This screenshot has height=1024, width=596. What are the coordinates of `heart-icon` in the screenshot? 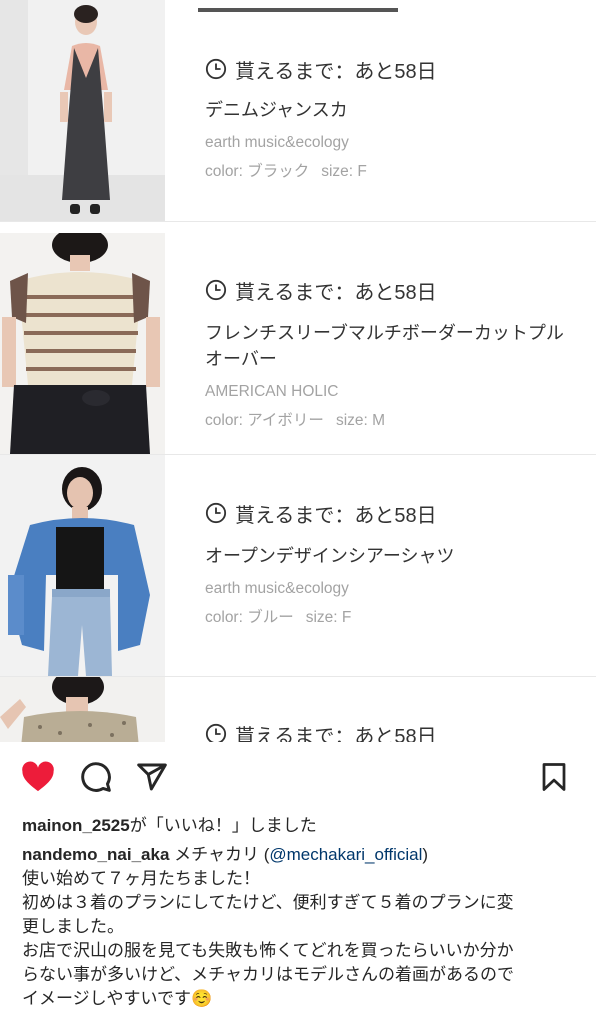 It's located at (38, 776).